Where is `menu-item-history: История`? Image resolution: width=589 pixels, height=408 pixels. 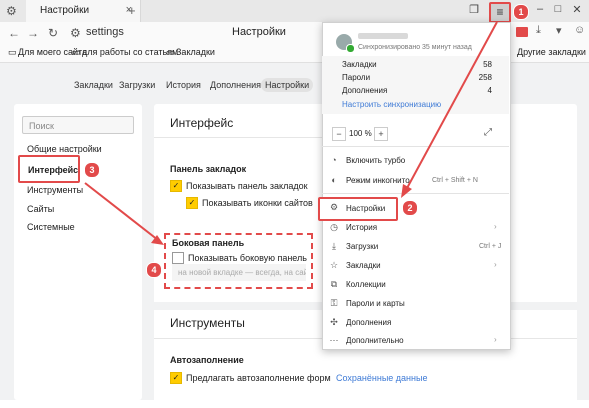 menu-item-history: История is located at coordinates (361, 227).